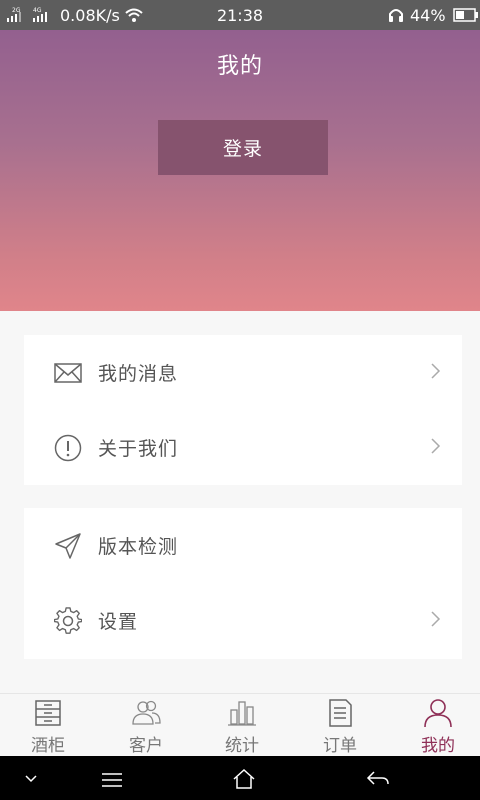  Describe the element at coordinates (465, 15) in the screenshot. I see `battery-icon` at that location.